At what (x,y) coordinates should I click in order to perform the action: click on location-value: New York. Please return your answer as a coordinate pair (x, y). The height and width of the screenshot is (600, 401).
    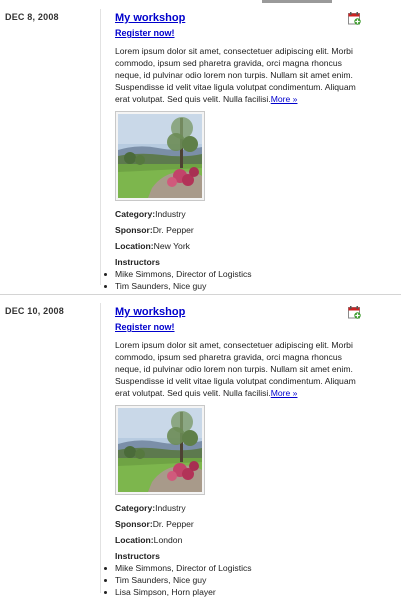
    Looking at the image, I should click on (171, 246).